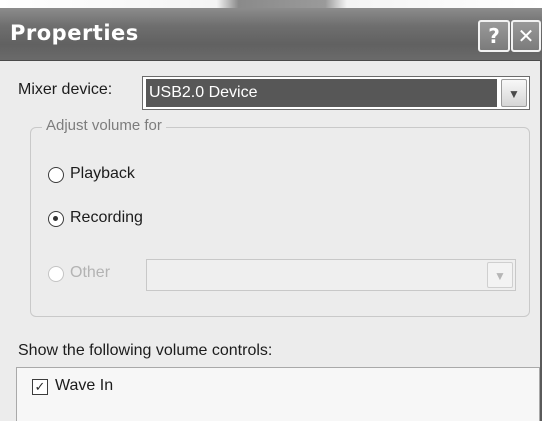 The image size is (542, 421). Describe the element at coordinates (56, 274) in the screenshot. I see `radio-other` at that location.